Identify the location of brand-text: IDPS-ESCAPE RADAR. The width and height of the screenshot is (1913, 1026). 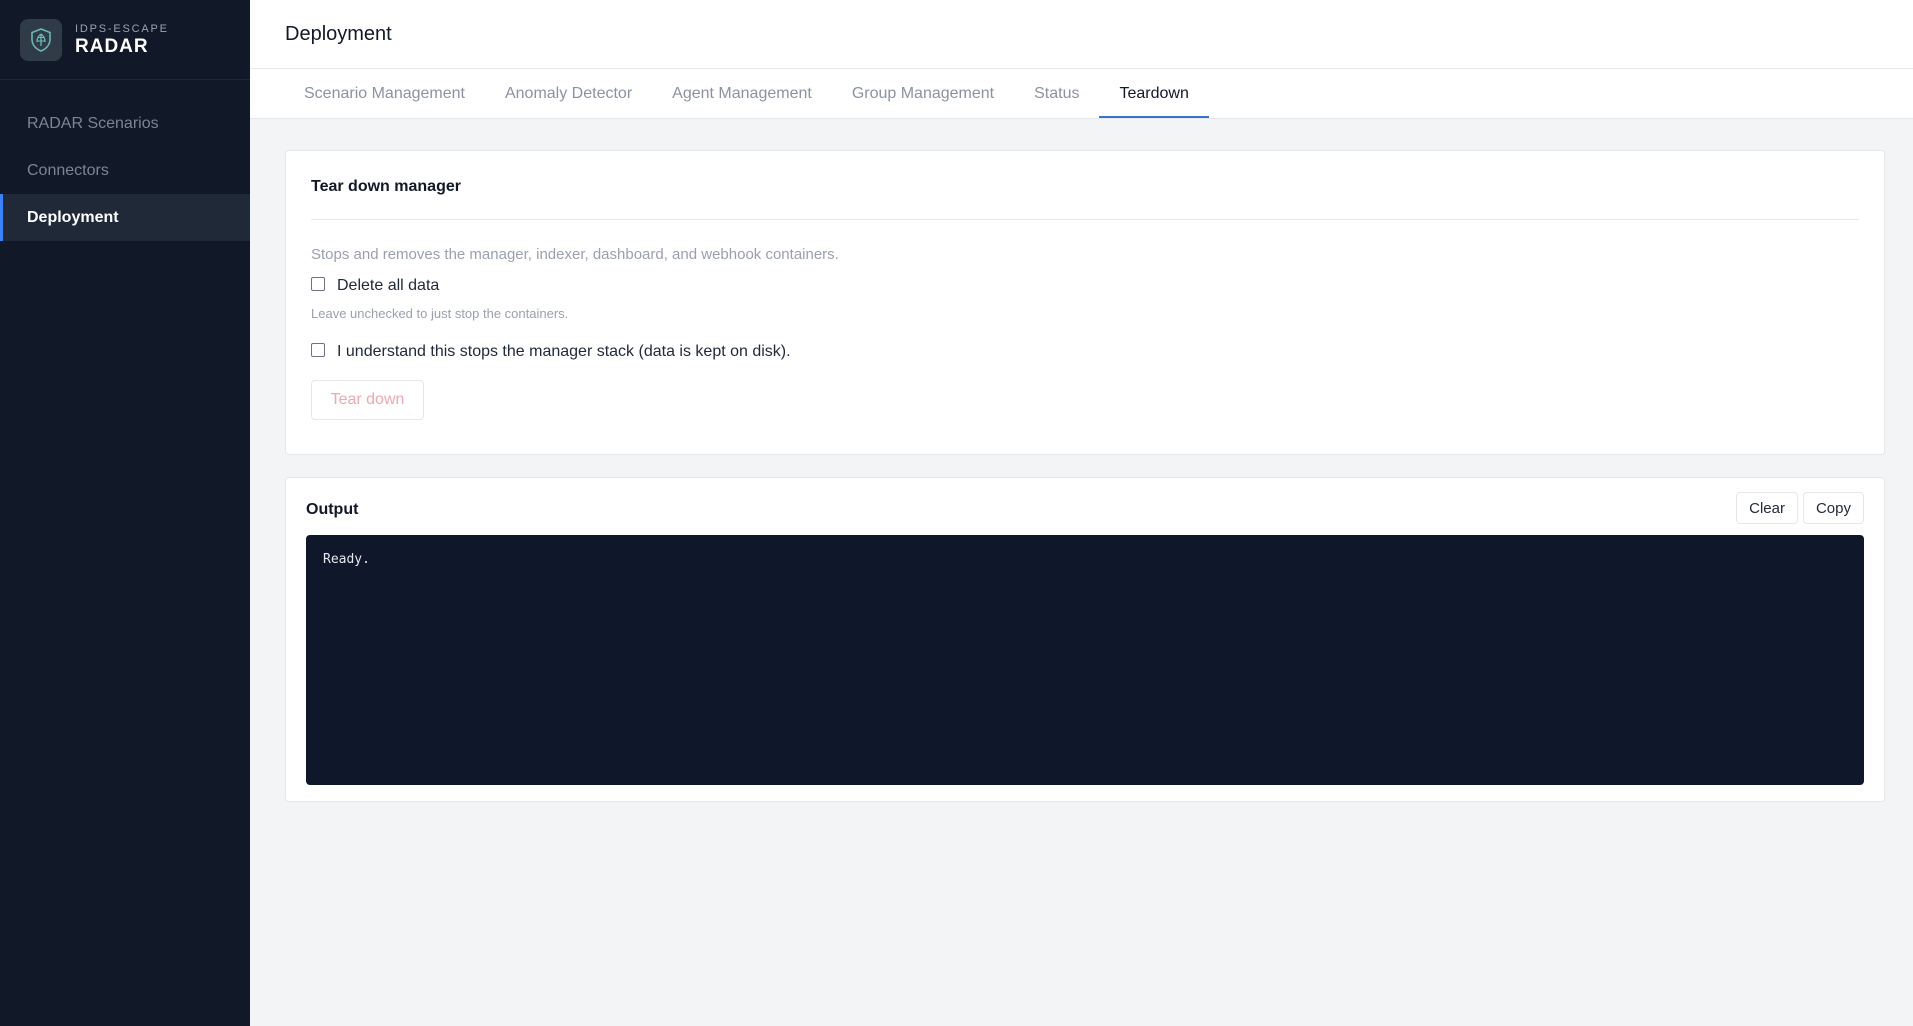
(122, 40).